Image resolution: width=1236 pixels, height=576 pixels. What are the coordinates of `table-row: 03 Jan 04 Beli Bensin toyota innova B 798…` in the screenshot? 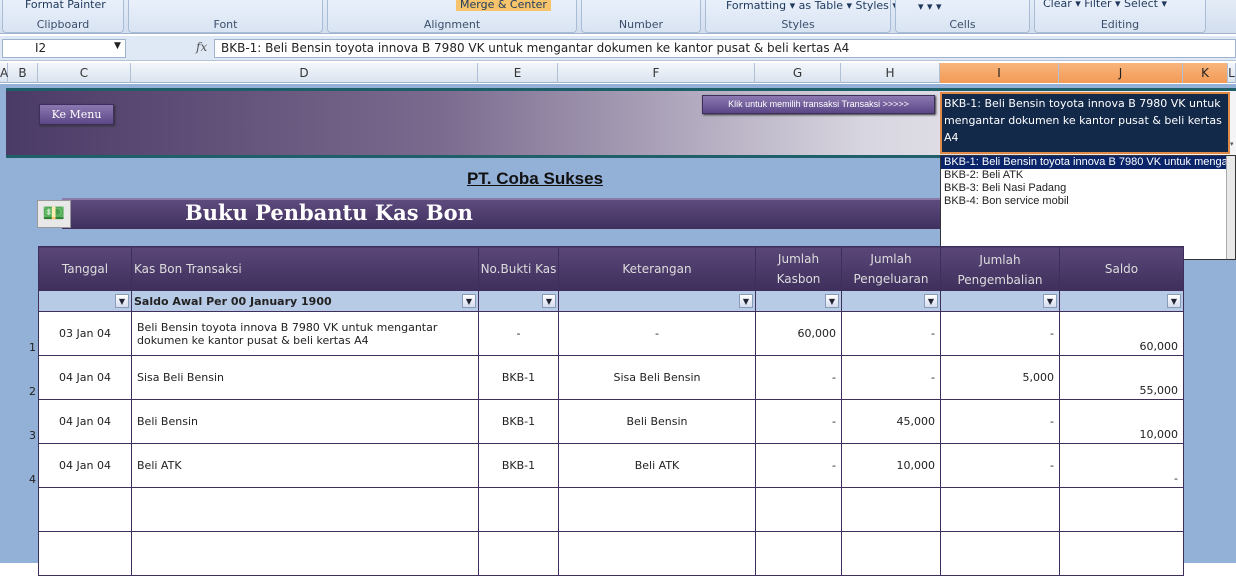 It's located at (611, 333).